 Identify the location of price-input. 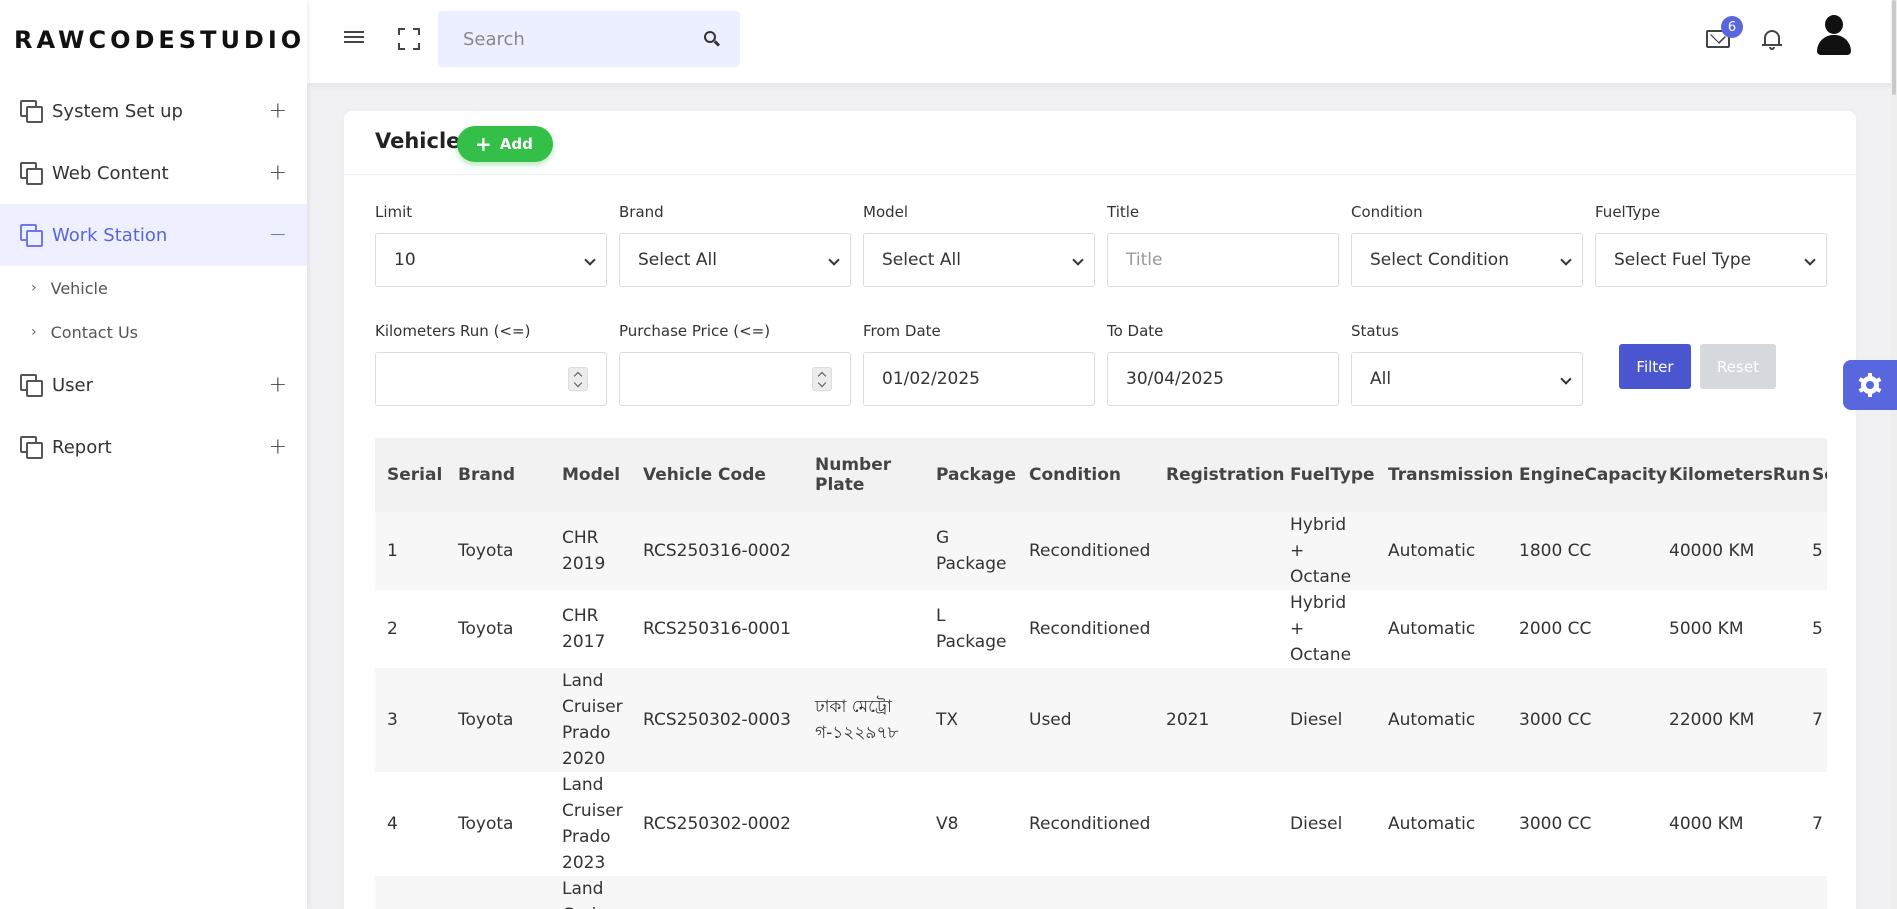
(735, 379).